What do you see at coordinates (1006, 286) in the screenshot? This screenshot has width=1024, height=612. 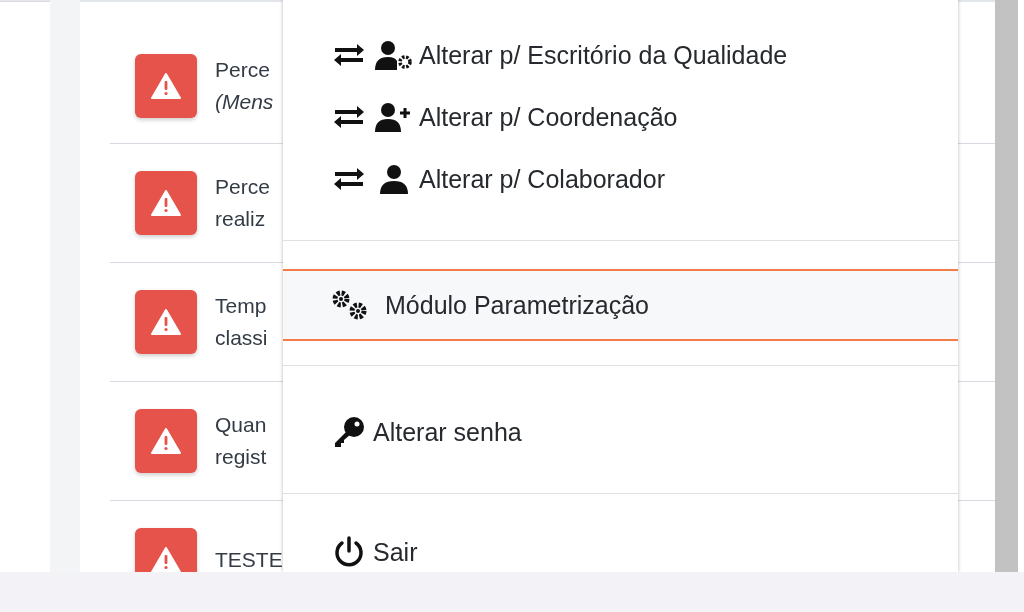 I see `scrollbar` at bounding box center [1006, 286].